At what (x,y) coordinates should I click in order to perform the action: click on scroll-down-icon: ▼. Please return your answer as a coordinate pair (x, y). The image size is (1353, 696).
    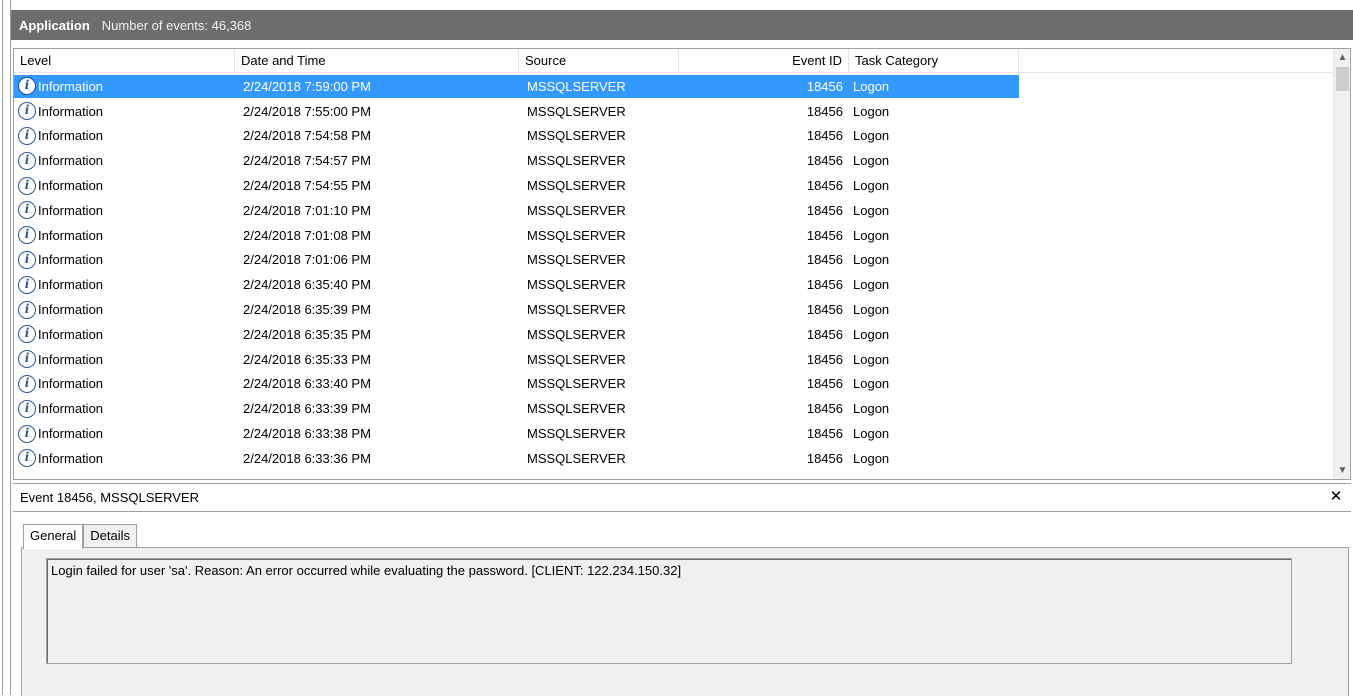
    Looking at the image, I should click on (1342, 470).